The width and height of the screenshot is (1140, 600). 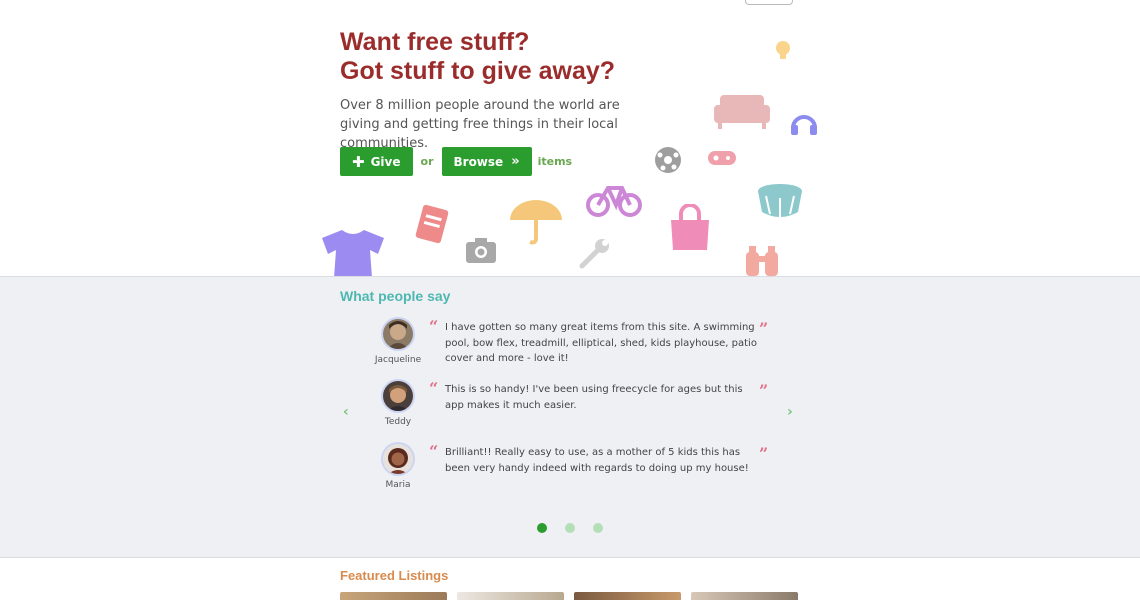 What do you see at coordinates (398, 422) in the screenshot?
I see `testimonial-name: Teddy` at bounding box center [398, 422].